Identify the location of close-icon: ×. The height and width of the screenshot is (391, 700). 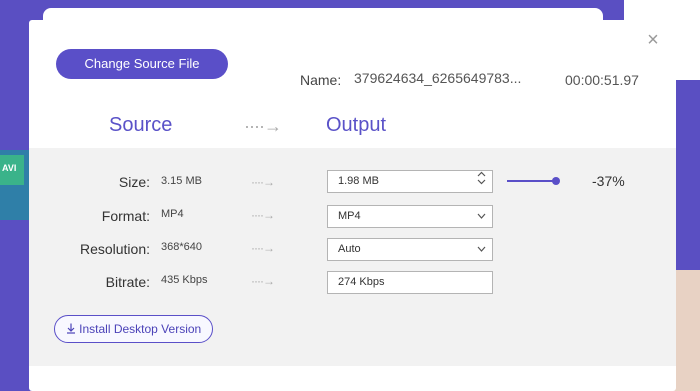
(653, 40).